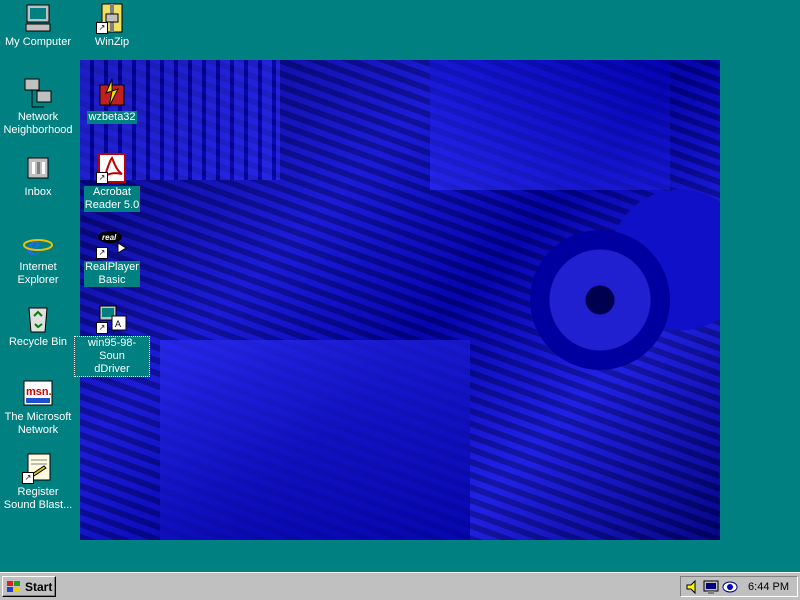  I want to click on svg-text: msn., so click(39, 392).